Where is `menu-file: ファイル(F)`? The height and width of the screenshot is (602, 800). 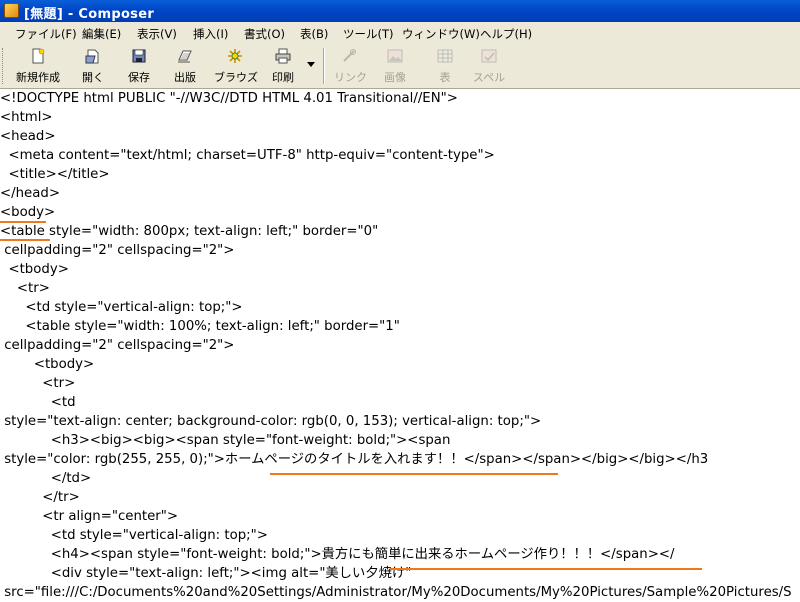 menu-file: ファイル(F) is located at coordinates (46, 34).